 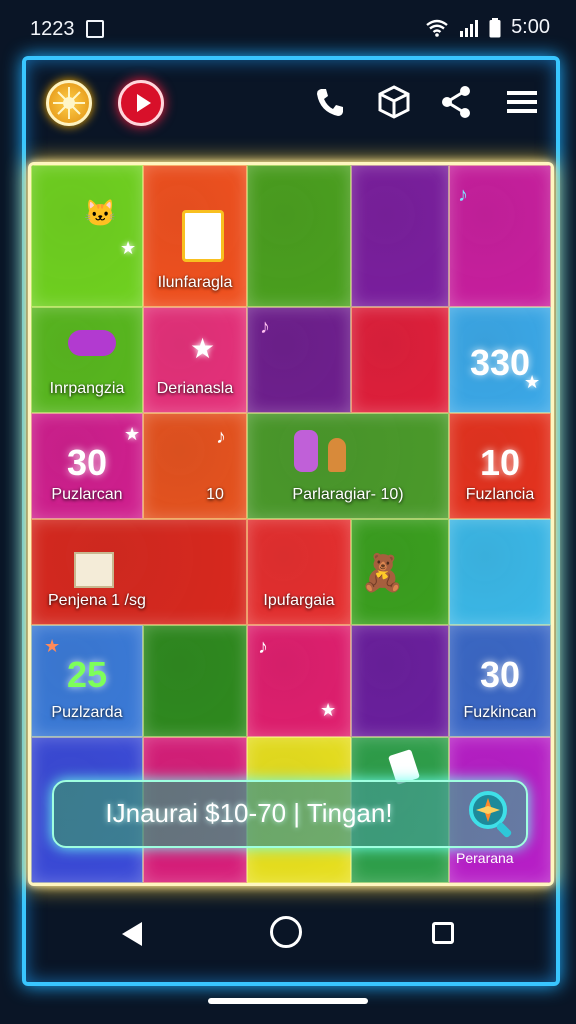 I want to click on tile-label: Ipufargaia, so click(x=299, y=600).